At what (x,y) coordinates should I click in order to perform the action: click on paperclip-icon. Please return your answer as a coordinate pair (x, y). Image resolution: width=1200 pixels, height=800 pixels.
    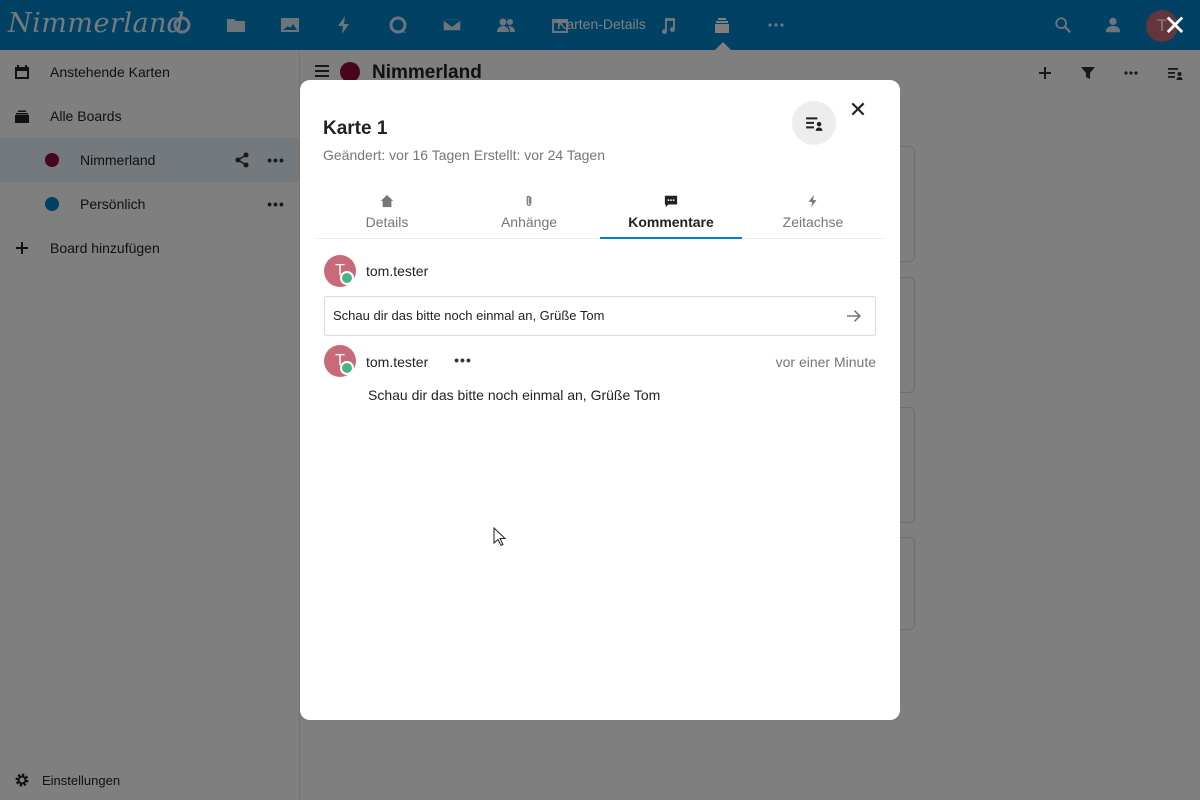
    Looking at the image, I should click on (529, 201).